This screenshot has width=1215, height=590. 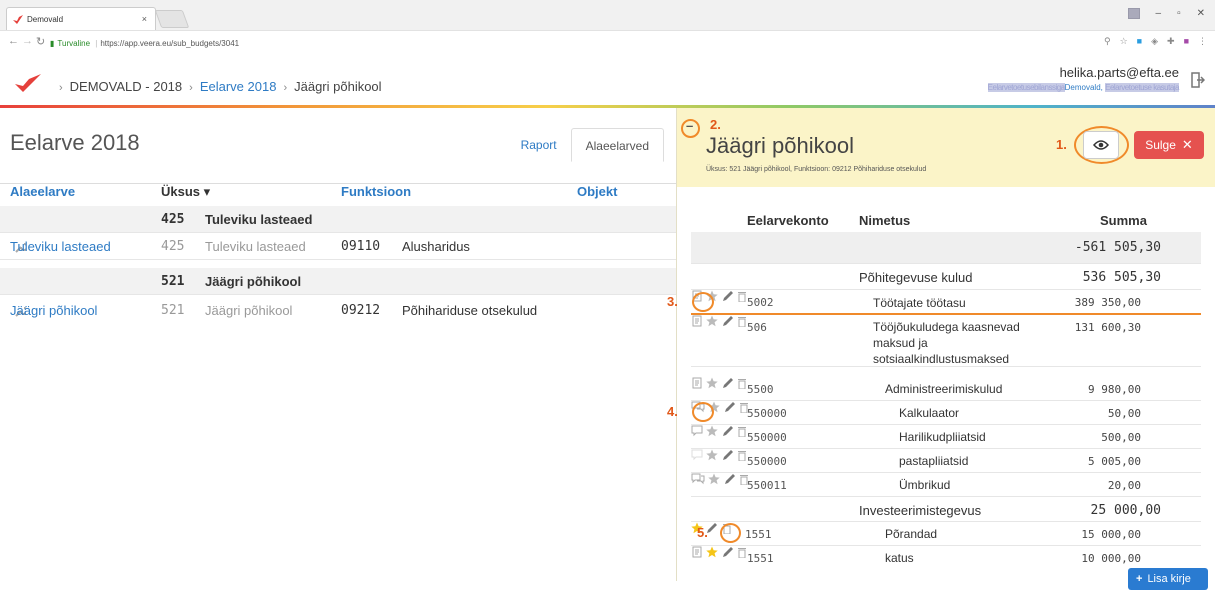 What do you see at coordinates (126, 86) in the screenshot?
I see `breadcrumb-root: DEMOVALD - 2018` at bounding box center [126, 86].